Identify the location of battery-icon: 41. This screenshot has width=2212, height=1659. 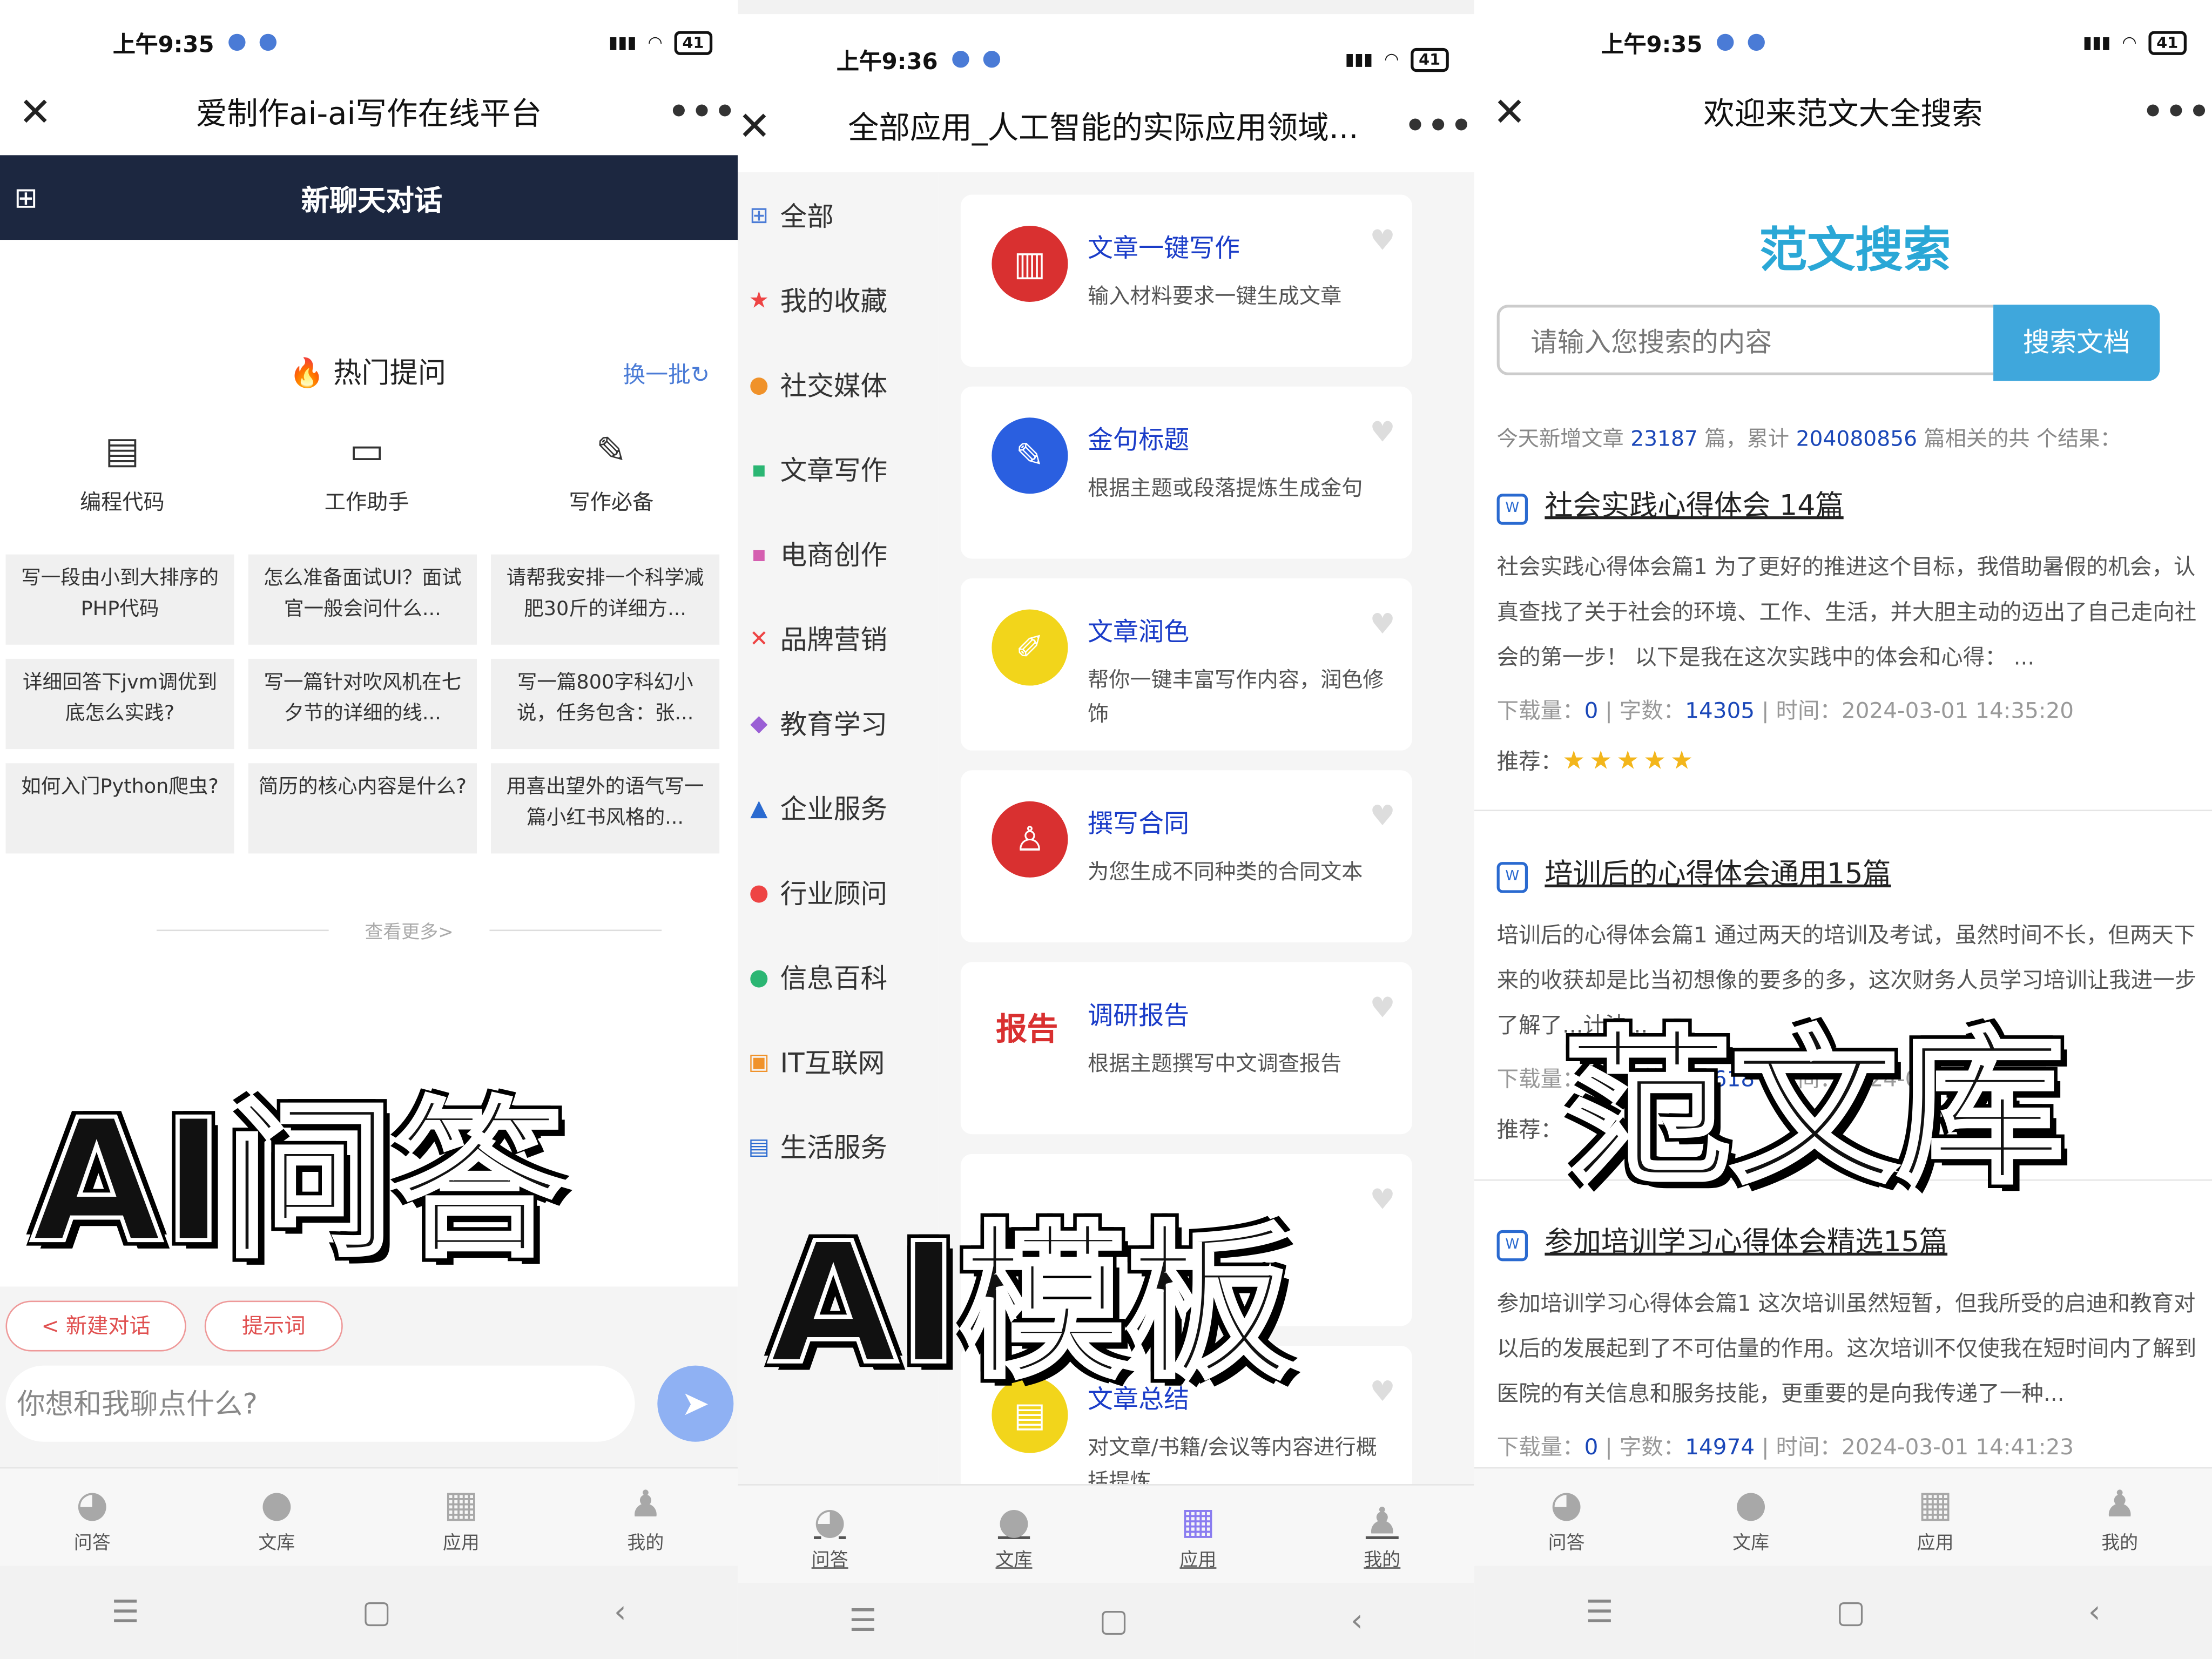
(2167, 42).